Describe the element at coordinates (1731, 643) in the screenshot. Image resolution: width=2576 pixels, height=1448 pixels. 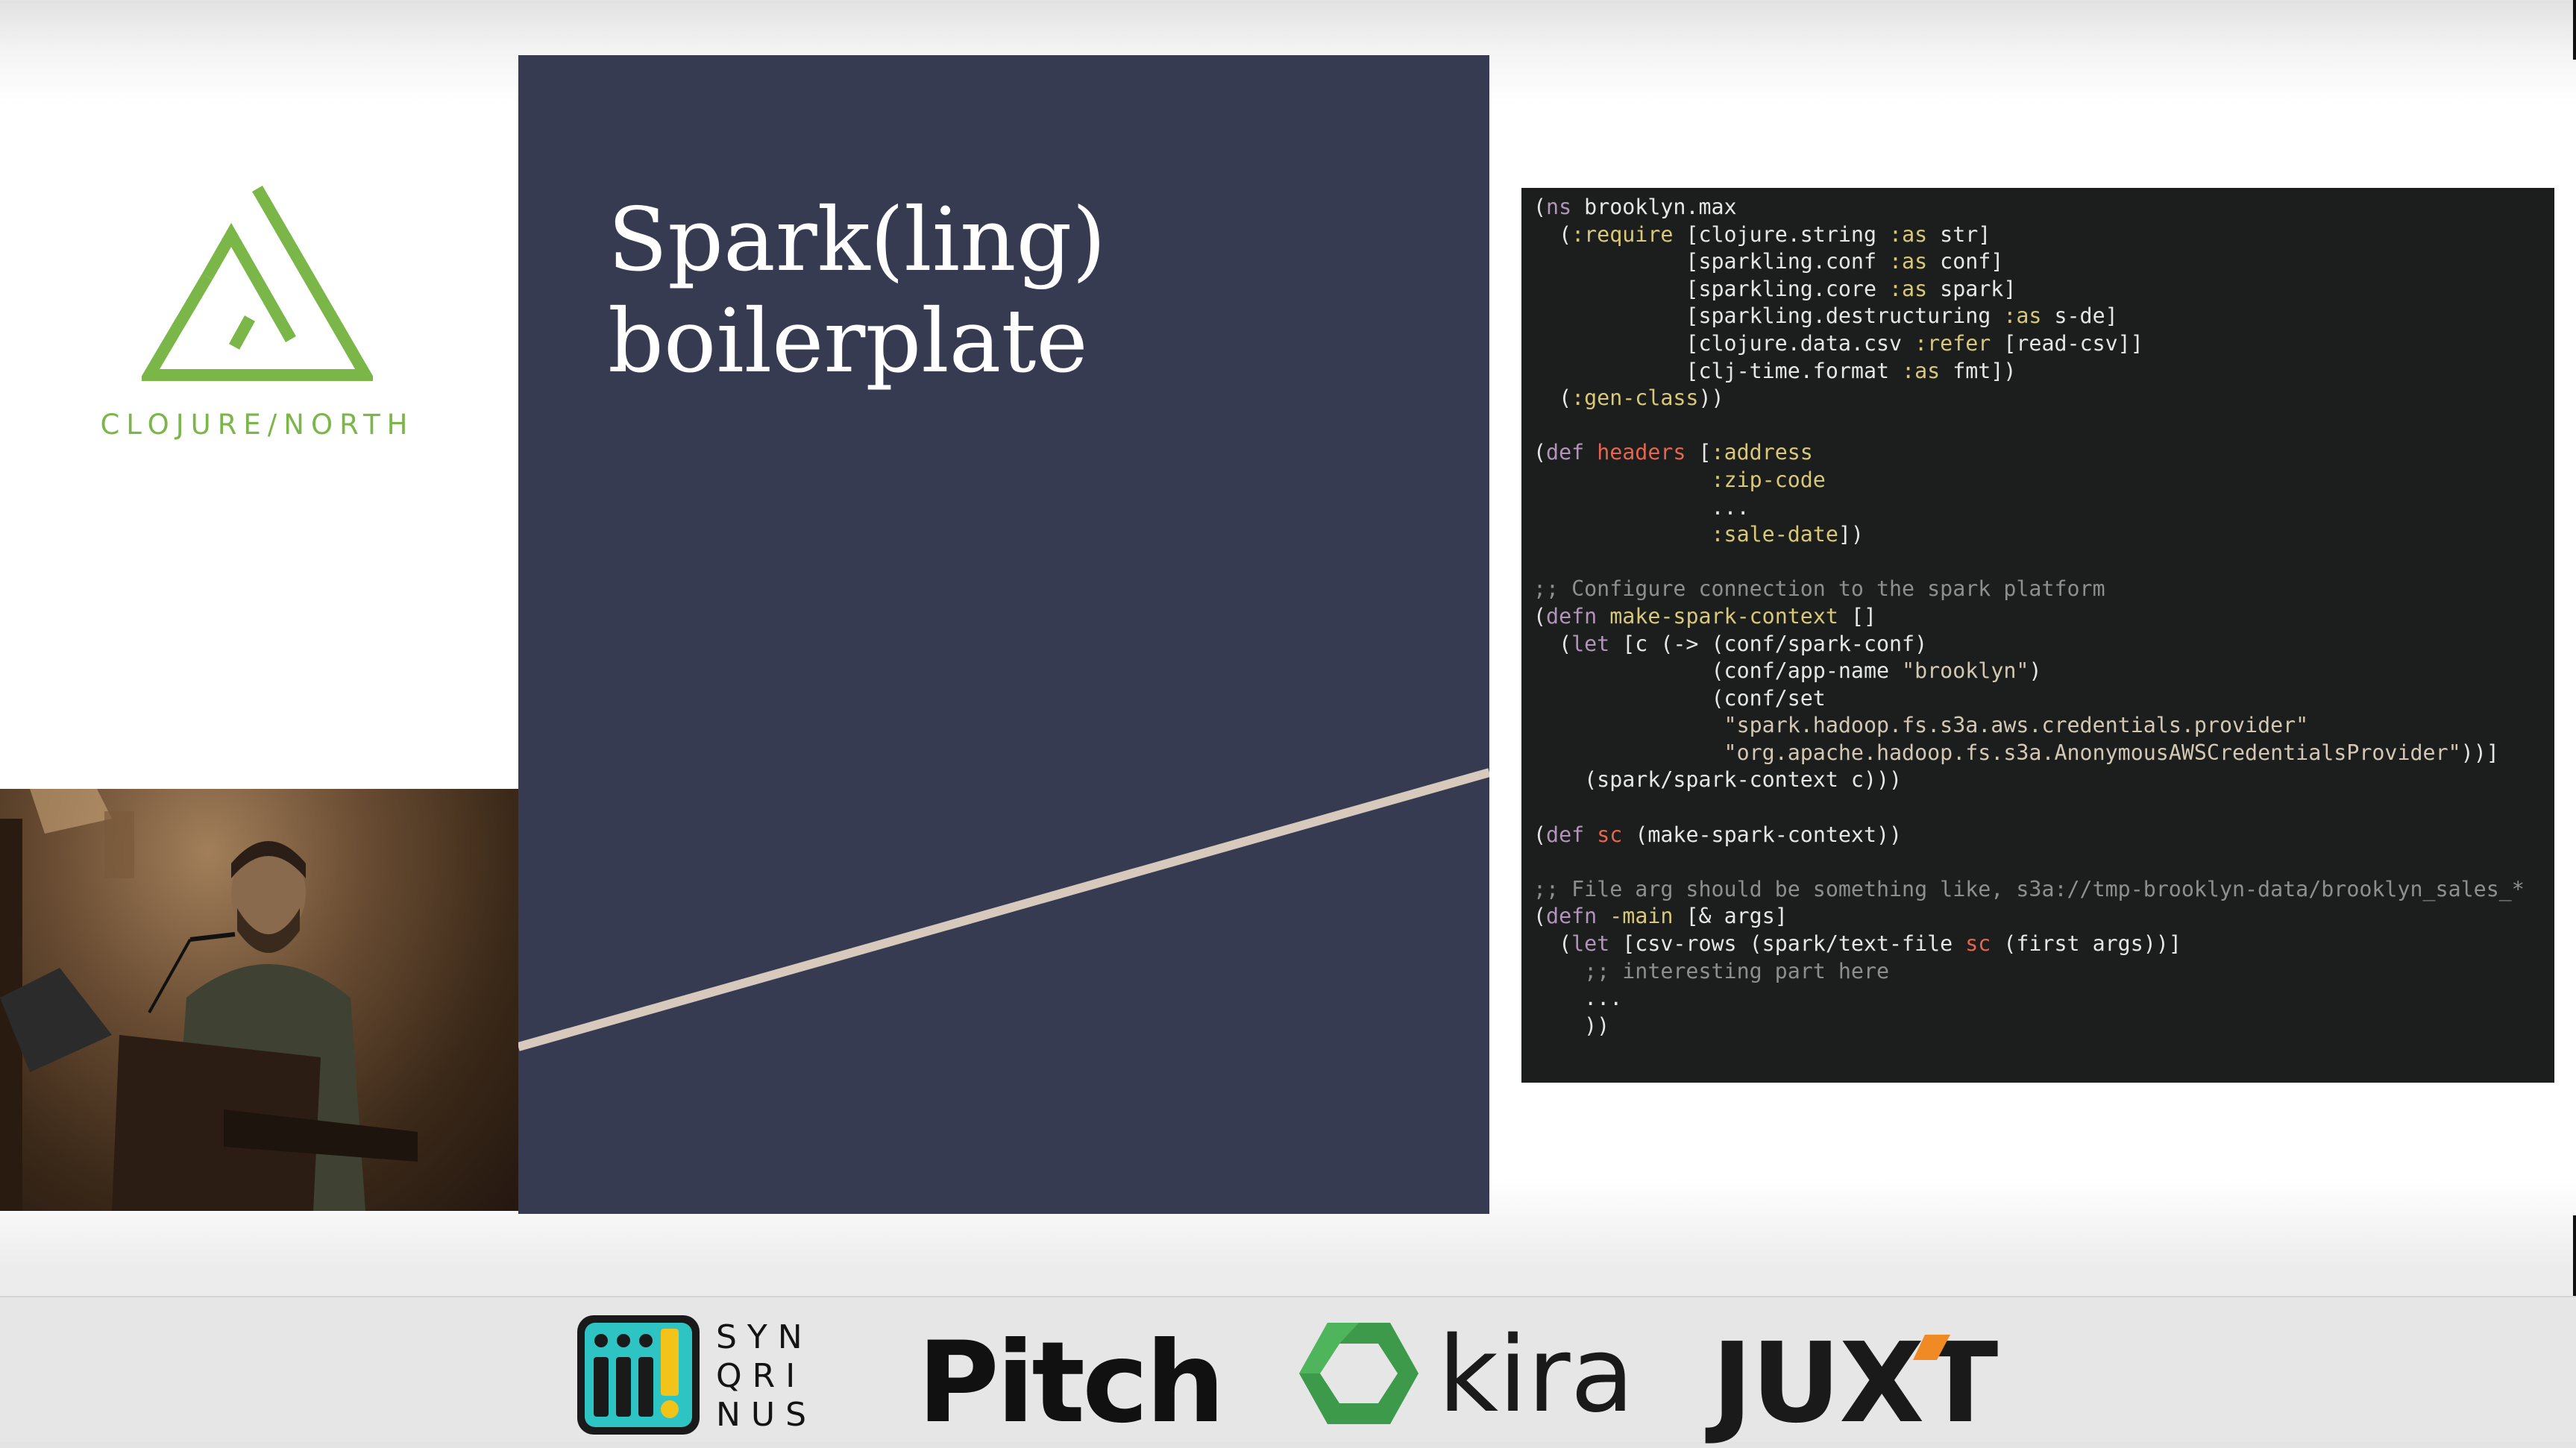
I see `code-line: (let [c (-> (conf/spark-conf)` at that location.